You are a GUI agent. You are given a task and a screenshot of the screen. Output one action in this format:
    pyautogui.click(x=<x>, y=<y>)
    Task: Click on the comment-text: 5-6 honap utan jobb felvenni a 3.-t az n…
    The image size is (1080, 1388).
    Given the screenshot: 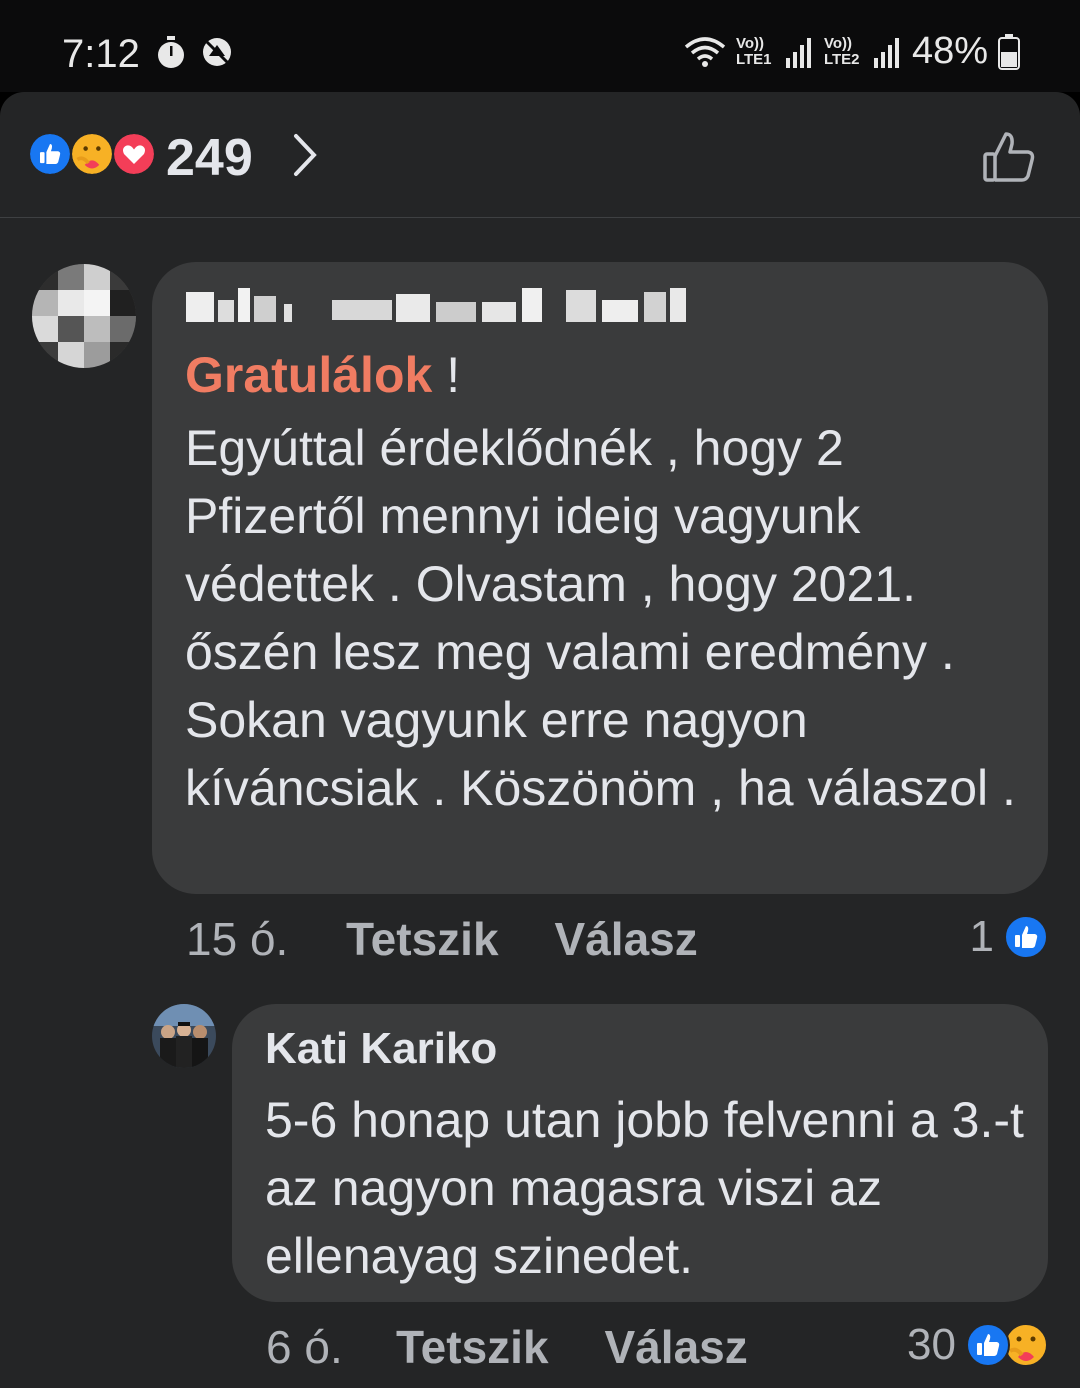 What is the action you would take?
    pyautogui.click(x=644, y=1188)
    